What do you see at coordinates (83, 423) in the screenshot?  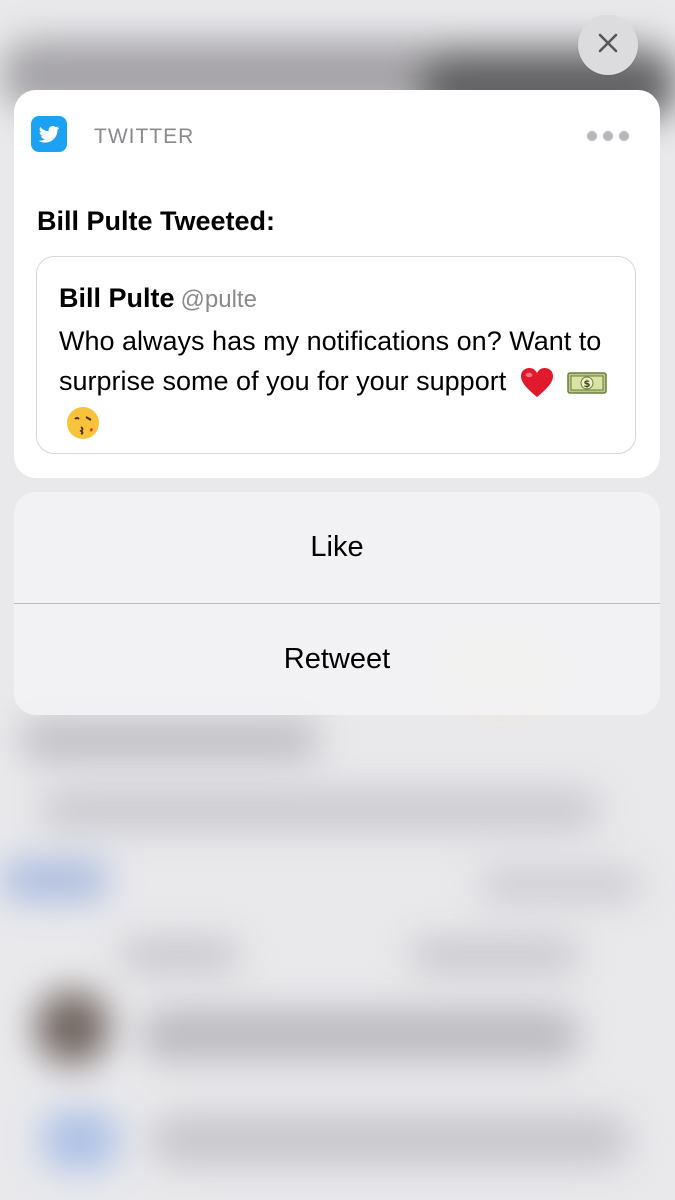 I see `kiss-face-emoji` at bounding box center [83, 423].